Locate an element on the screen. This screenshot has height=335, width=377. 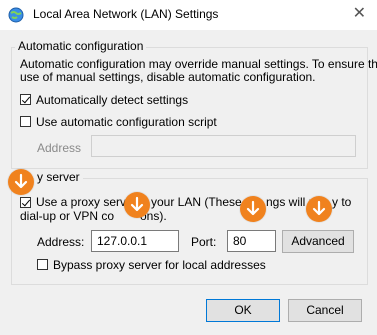
advanced-button: Advanced is located at coordinates (318, 241).